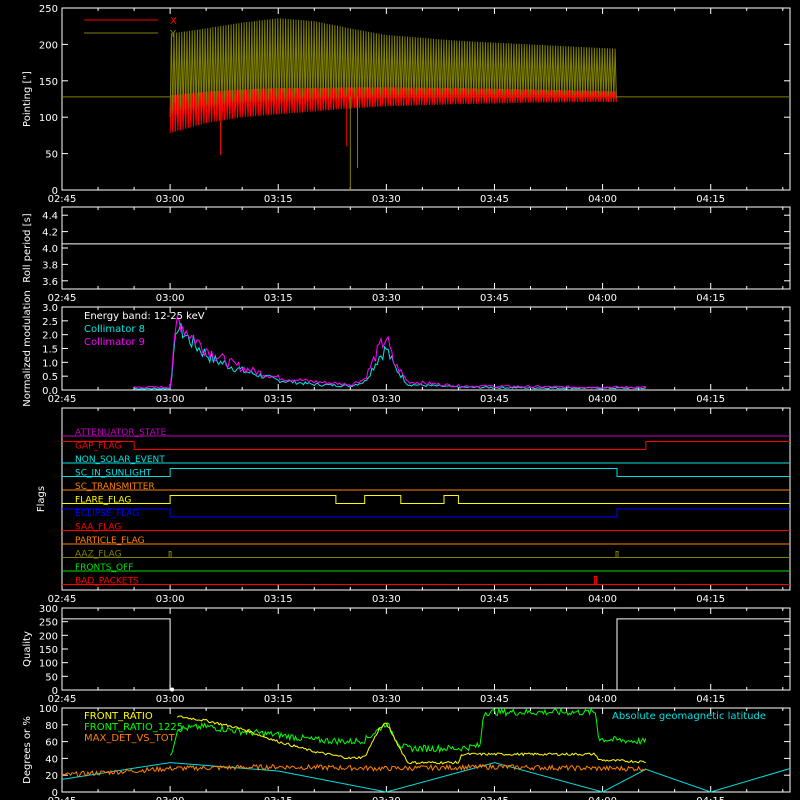  Describe the element at coordinates (411, 740) in the screenshot. I see `front-ratio-line` at that location.